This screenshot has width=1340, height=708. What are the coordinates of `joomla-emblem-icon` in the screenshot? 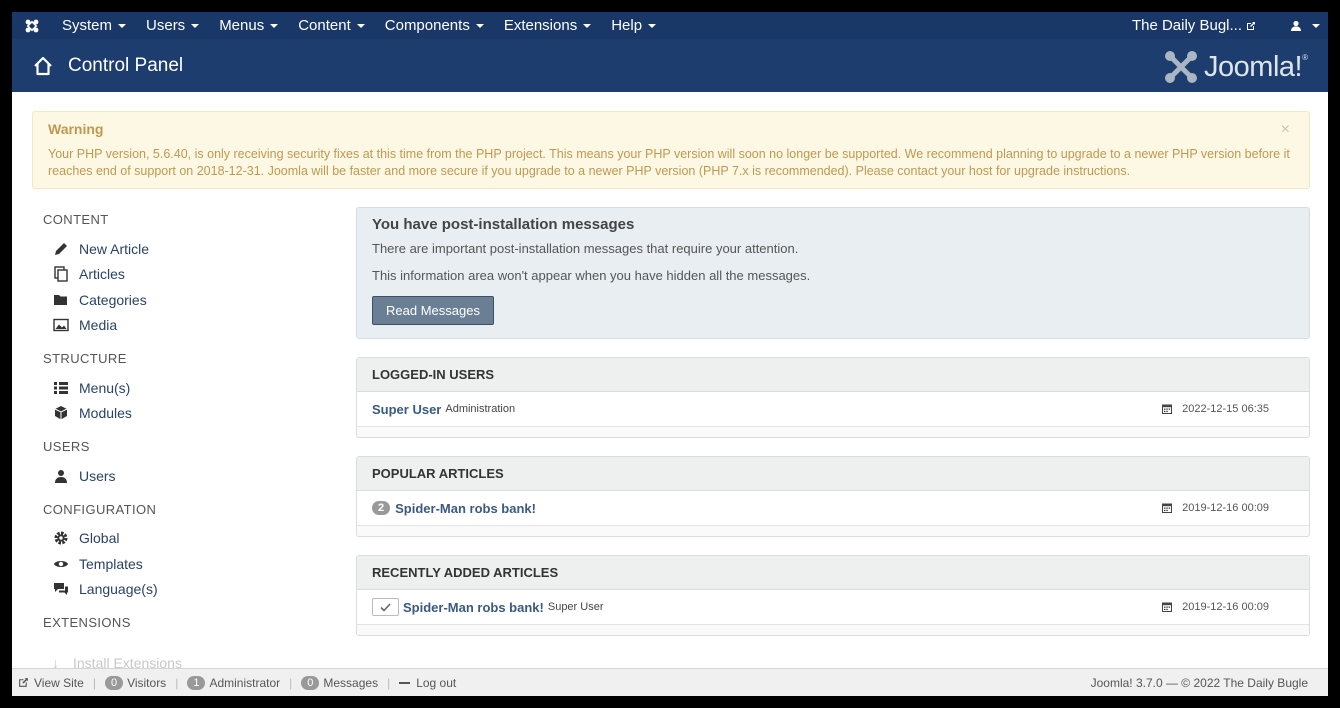 It's located at (1181, 67).